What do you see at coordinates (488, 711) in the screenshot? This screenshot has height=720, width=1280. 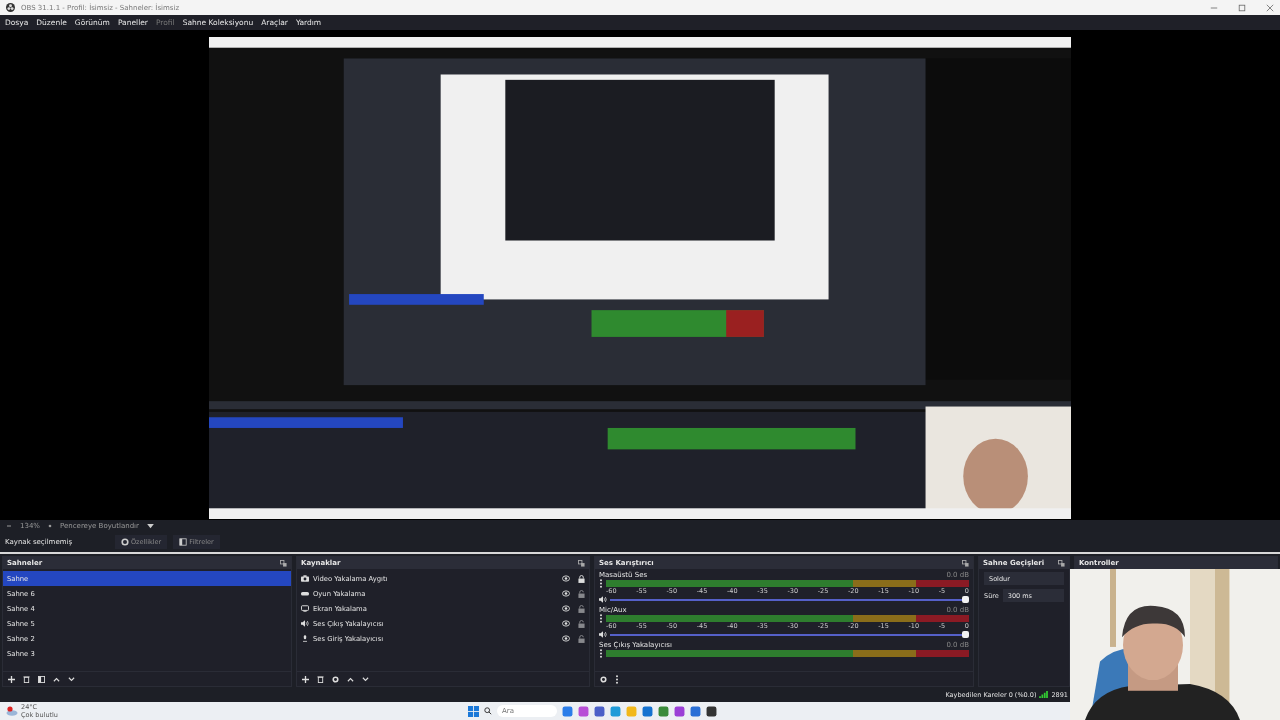 I see `search-icon` at bounding box center [488, 711].